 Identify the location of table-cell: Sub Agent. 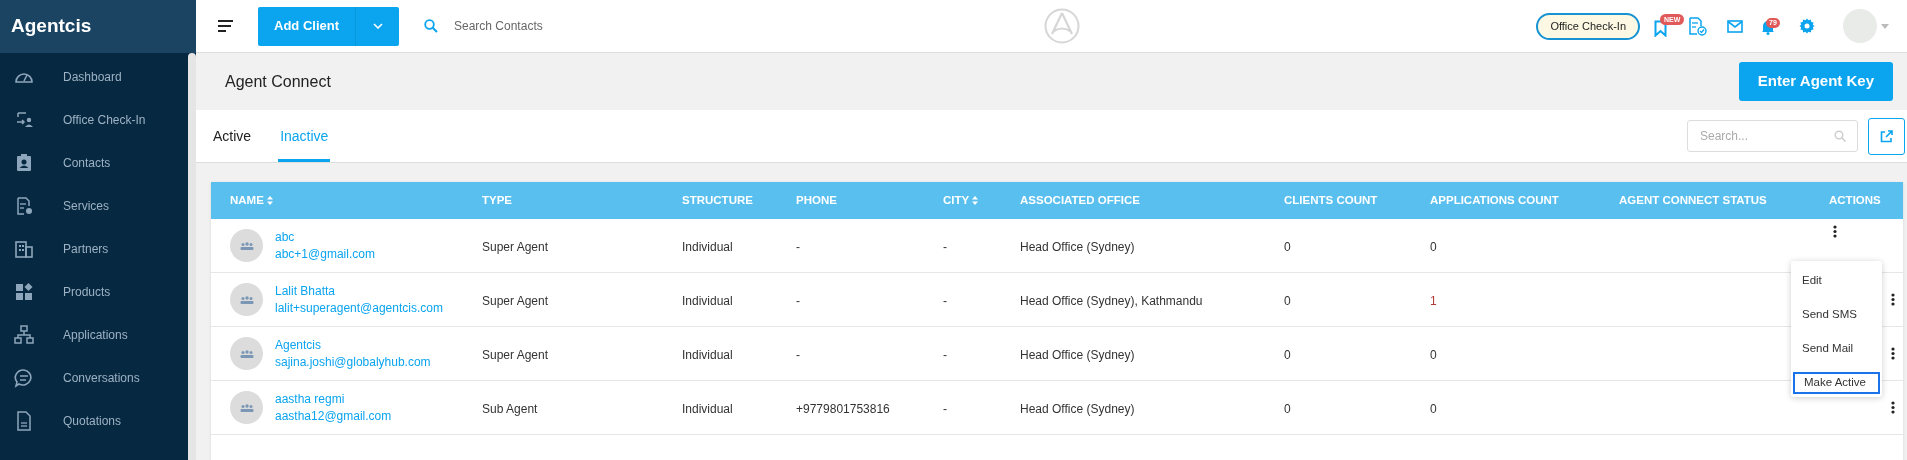
(510, 408).